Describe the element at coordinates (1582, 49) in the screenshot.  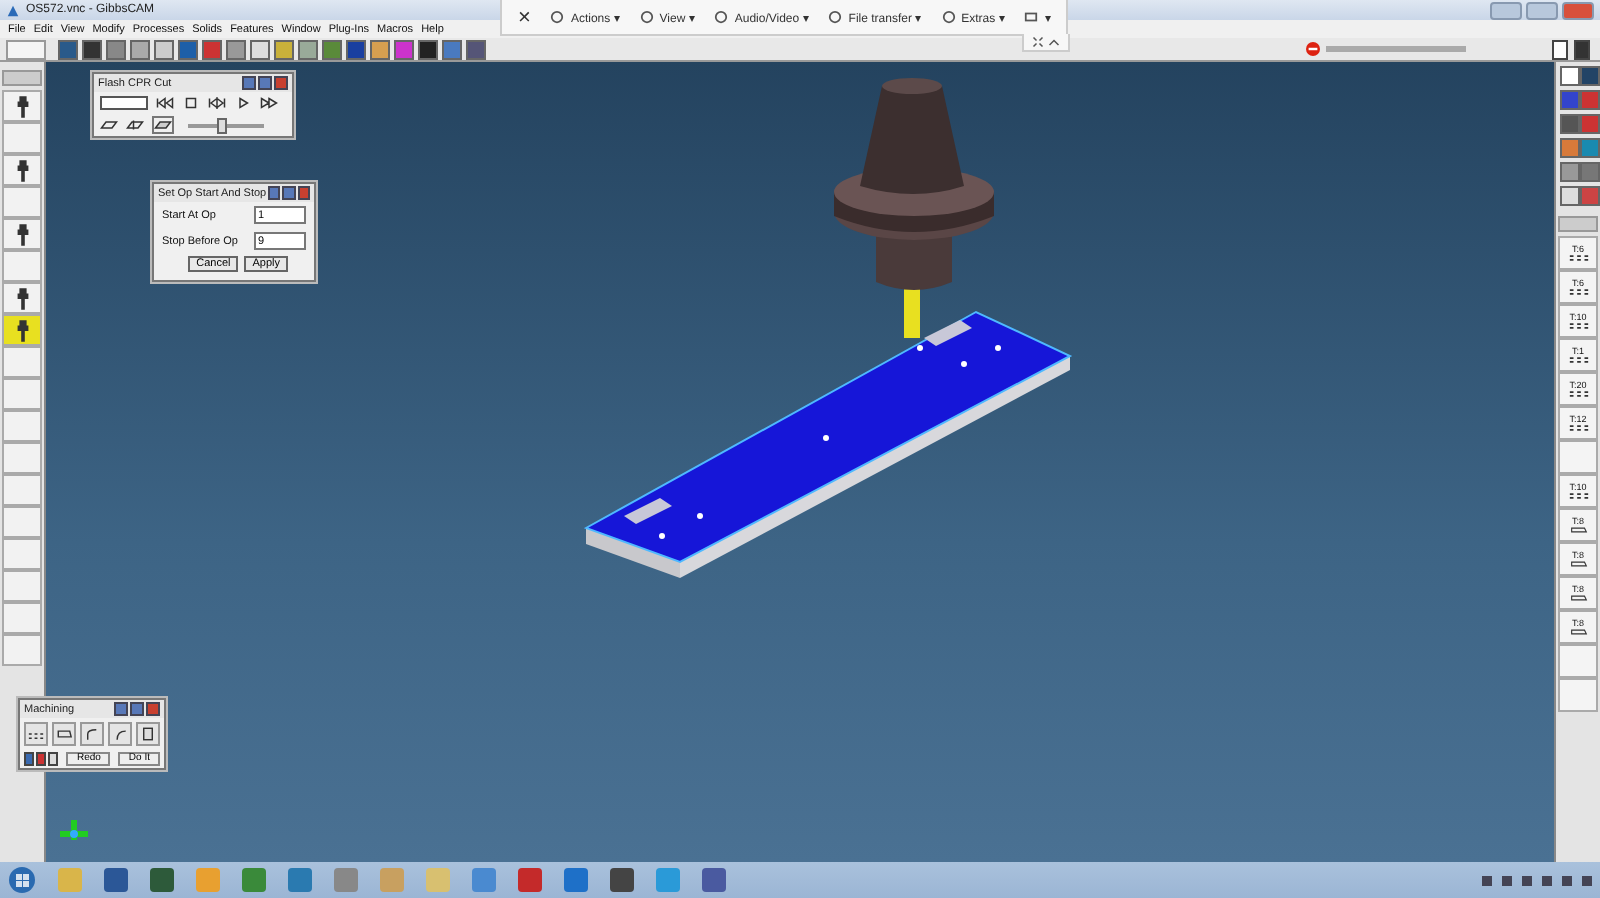
I see `documents-icon` at that location.